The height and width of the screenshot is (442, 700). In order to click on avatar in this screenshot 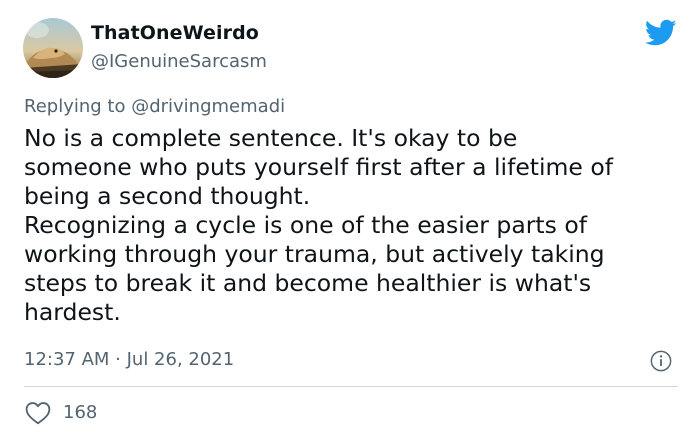, I will do `click(53, 48)`.